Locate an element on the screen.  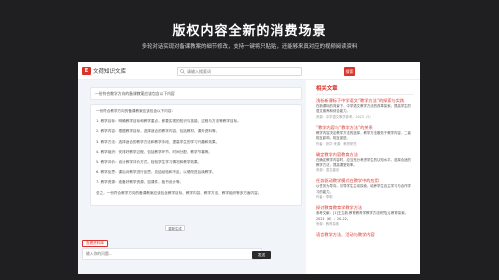
article-excerpt: 在新课标的背景下，中学语文教学方法的改革探索，提高学生的语文素养和综合能力。 is located at coordinates (363, 109).